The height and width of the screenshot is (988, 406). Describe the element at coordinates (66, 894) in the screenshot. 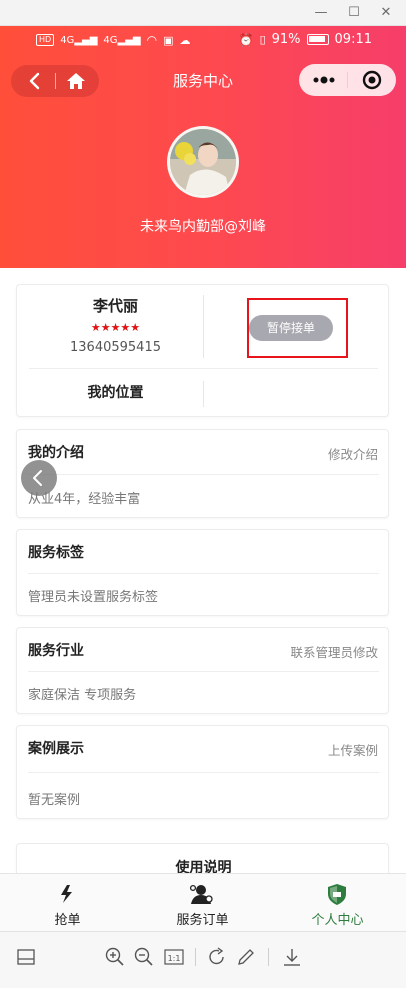

I see `lightning-icon` at that location.